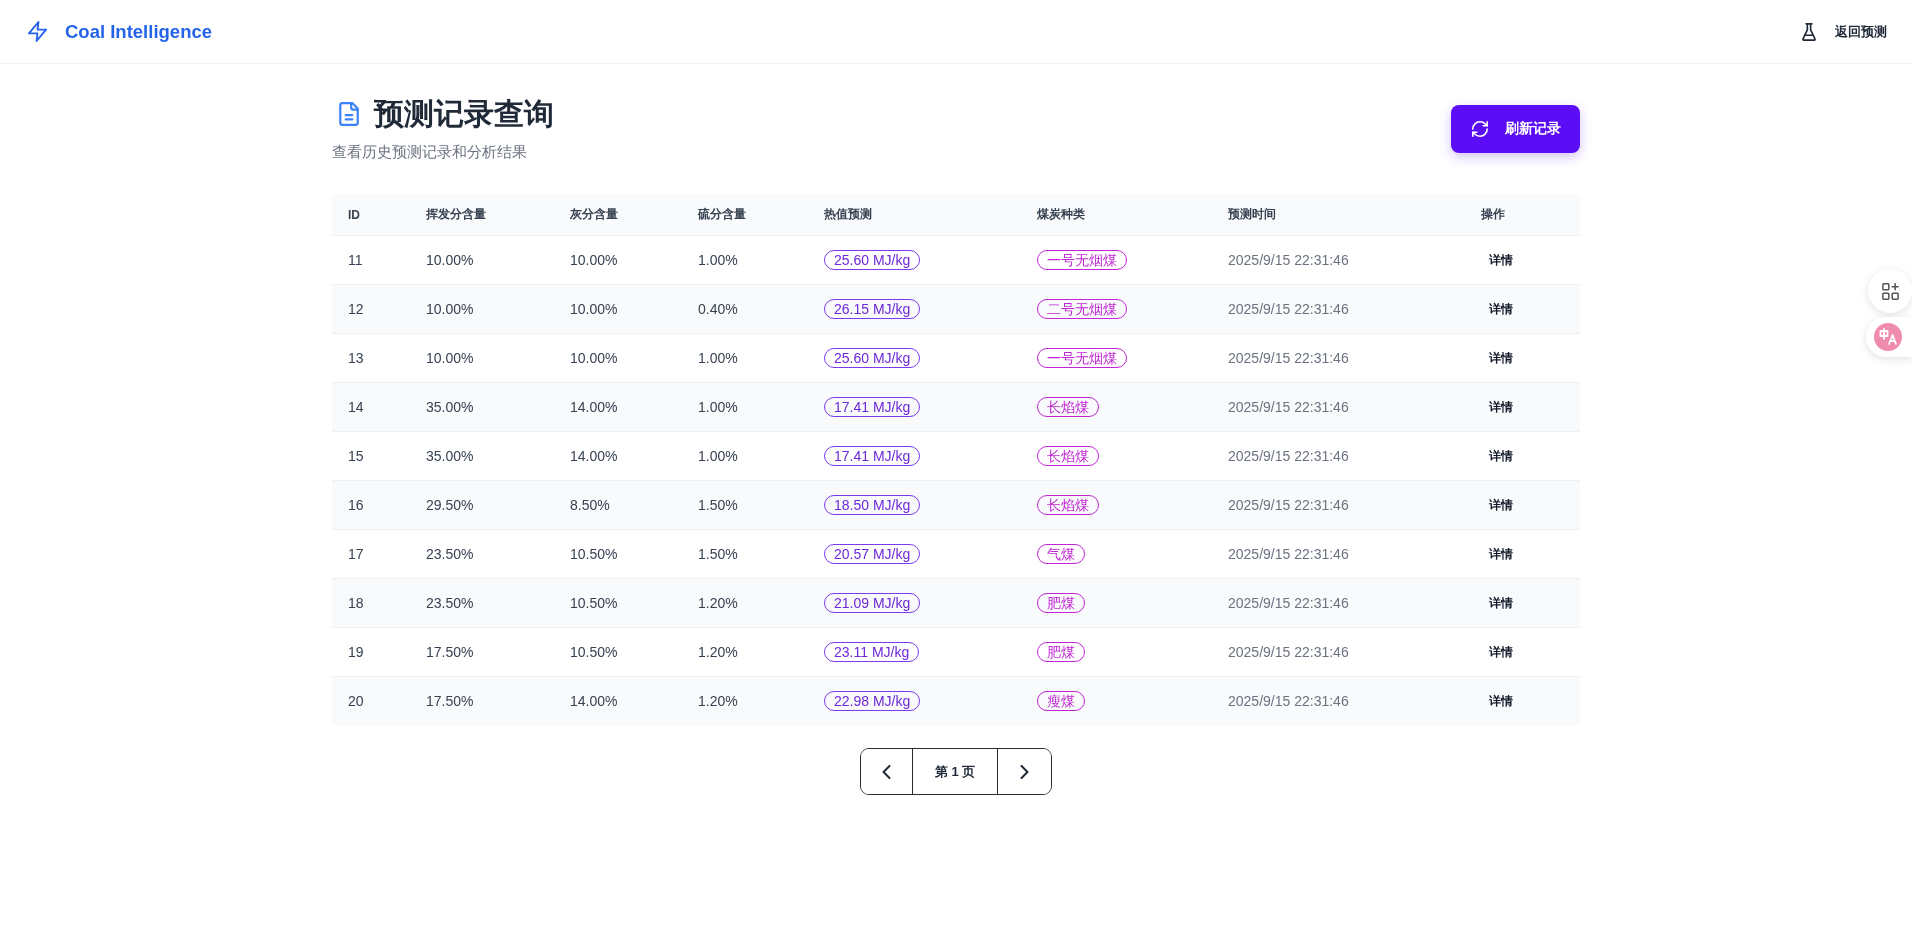 This screenshot has height=932, width=1912. Describe the element at coordinates (456, 214) in the screenshot. I see `column-header: 挥发分含量` at that location.